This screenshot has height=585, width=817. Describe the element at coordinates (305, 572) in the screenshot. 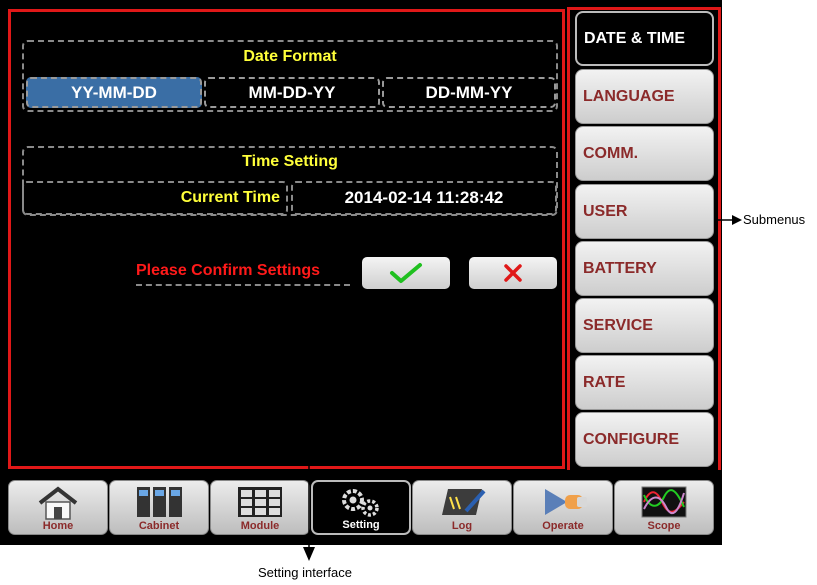

I see `setting-interface-annotation: Setting interface` at that location.